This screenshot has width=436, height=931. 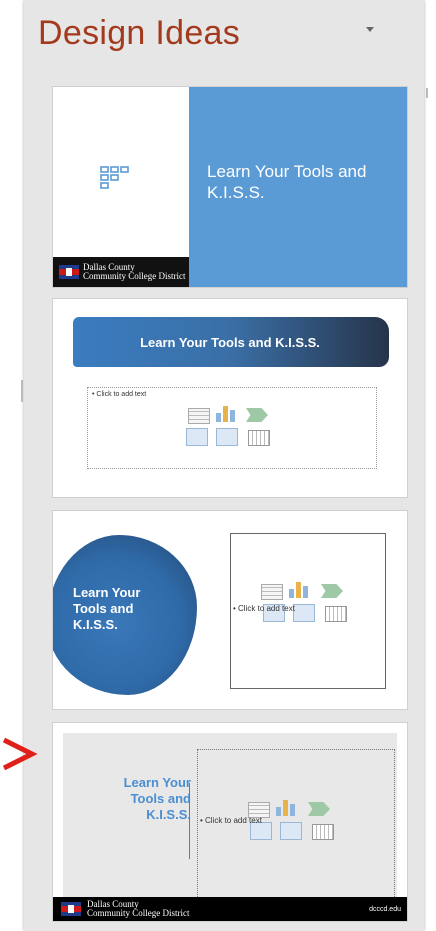 What do you see at coordinates (197, 437) in the screenshot?
I see `picture-icon` at bounding box center [197, 437].